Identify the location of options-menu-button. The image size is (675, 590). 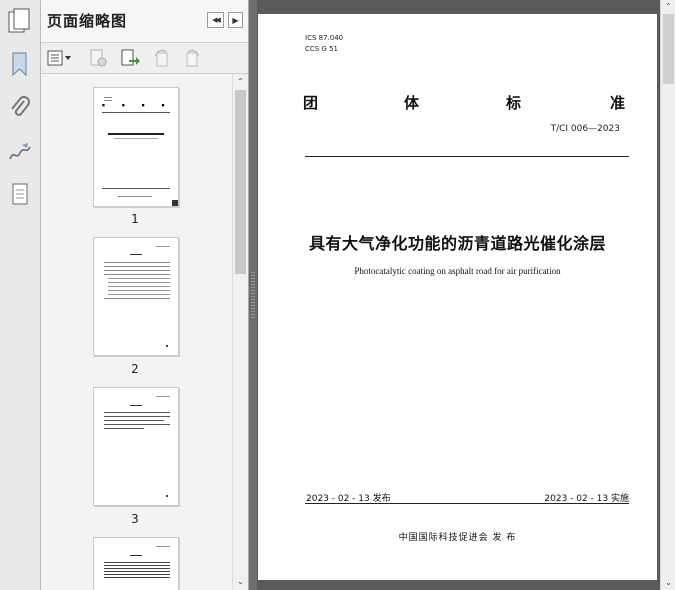
(60, 58).